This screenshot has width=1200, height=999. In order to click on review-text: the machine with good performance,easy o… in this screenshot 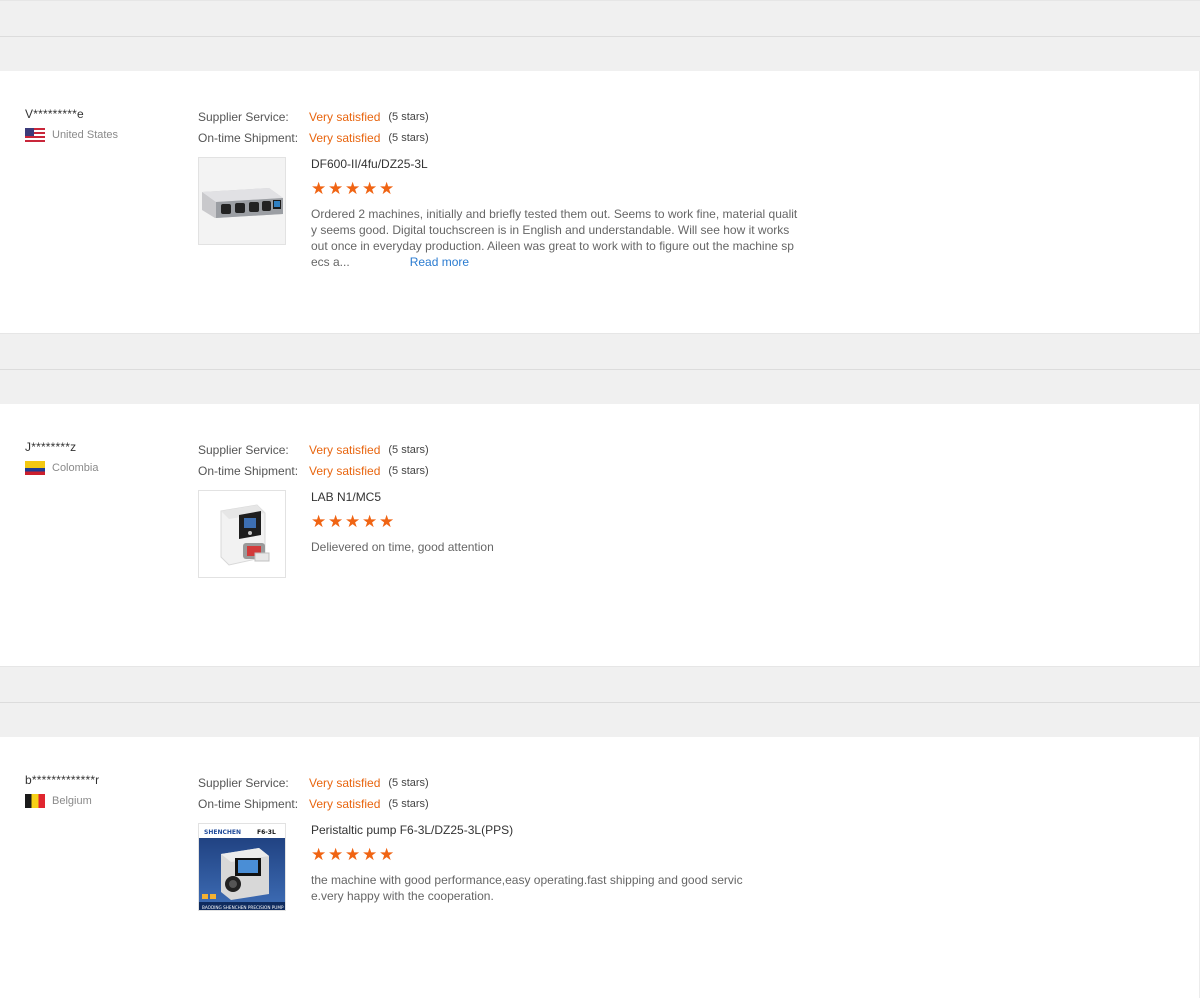, I will do `click(527, 888)`.